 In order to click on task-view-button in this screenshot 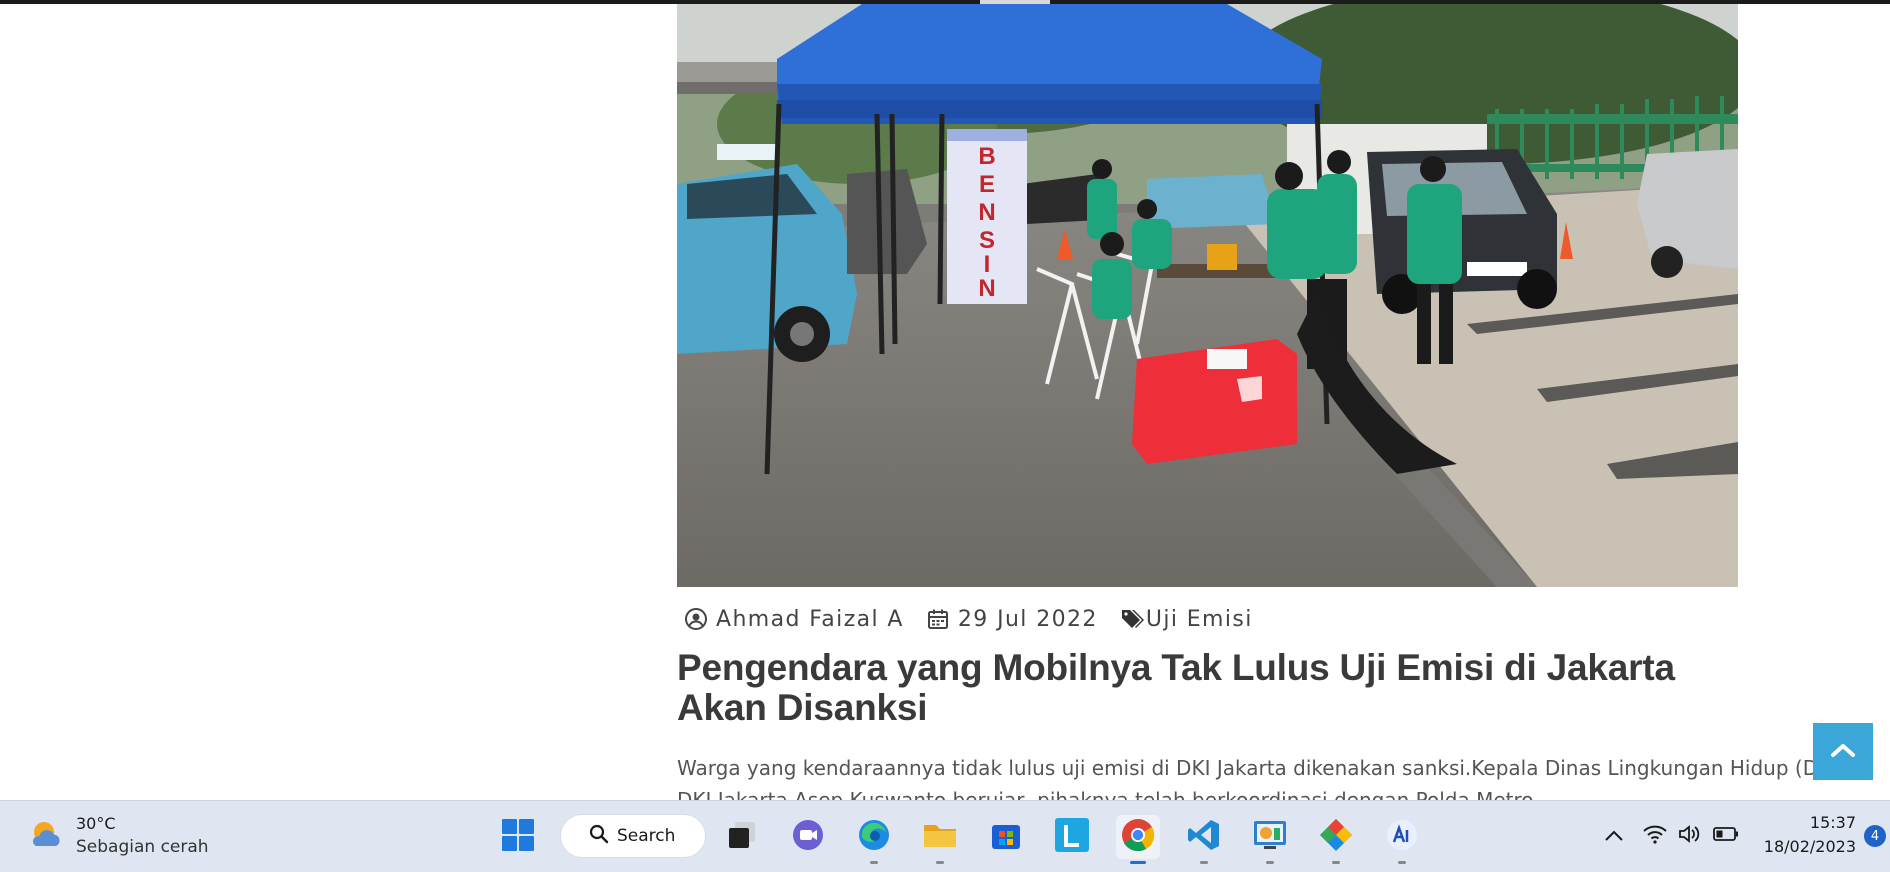, I will do `click(742, 837)`.